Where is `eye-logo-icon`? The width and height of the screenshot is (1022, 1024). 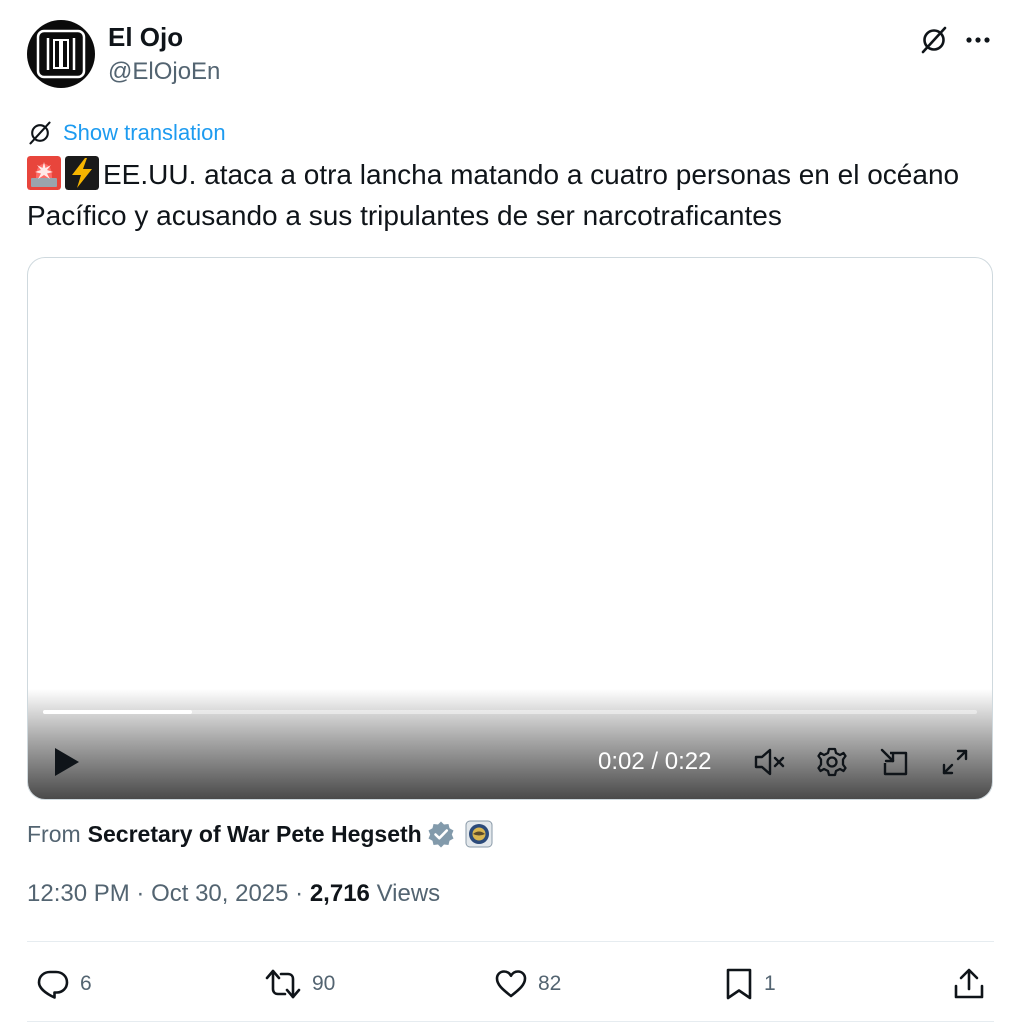
eye-logo-icon is located at coordinates (61, 54).